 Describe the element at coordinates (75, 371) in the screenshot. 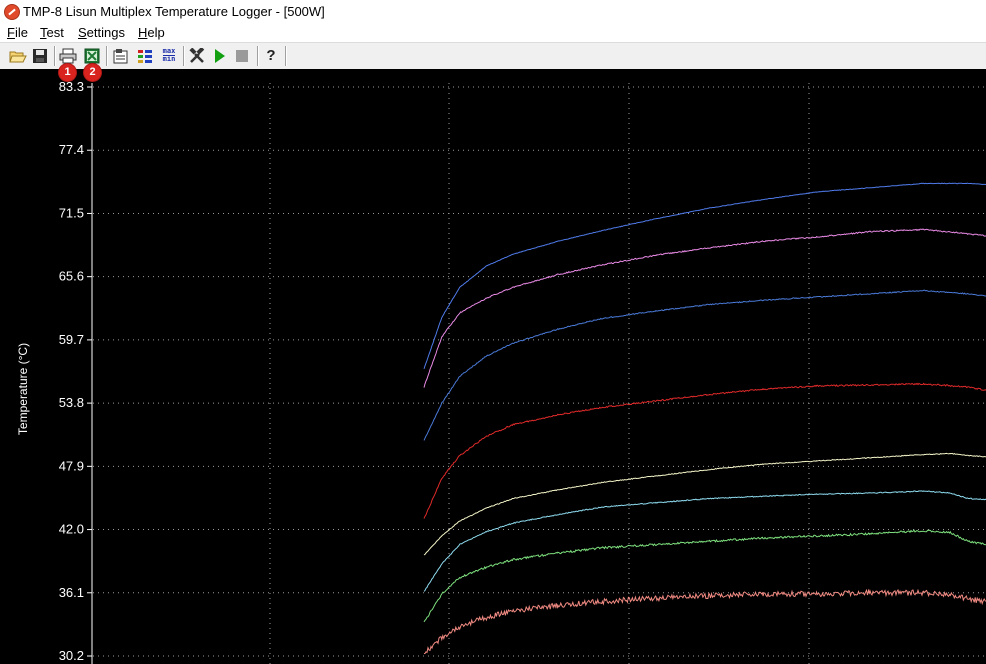

I see `y-tick-labels: 30.2 36.1 42.0 47.9 53.8 59.7 65.6 71.5 77.4 83.3` at that location.